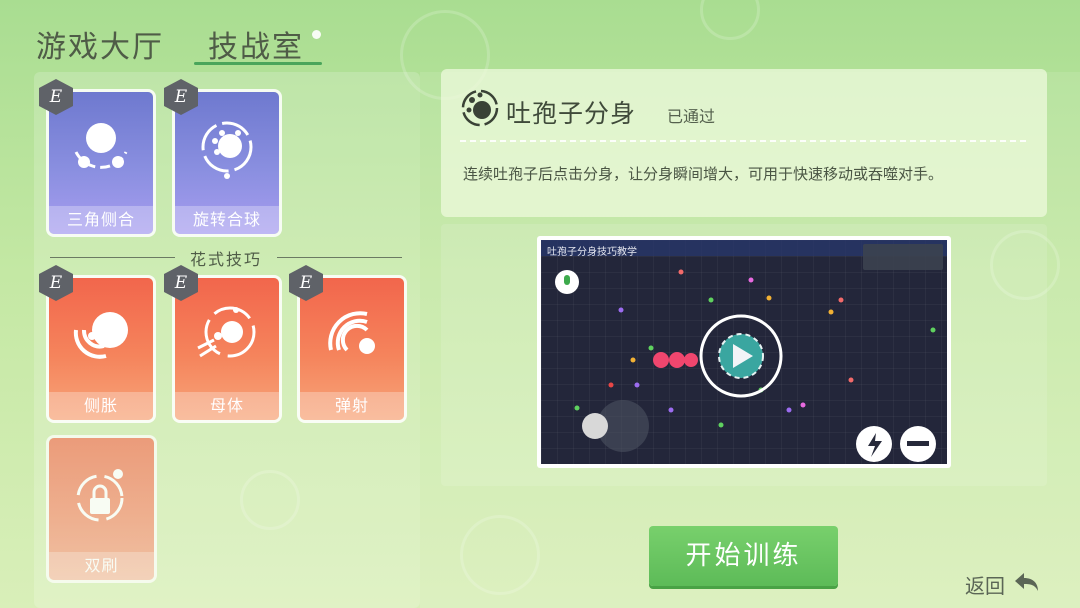 This screenshot has height=608, width=1080. I want to click on back-button: 返回, so click(1003, 584).